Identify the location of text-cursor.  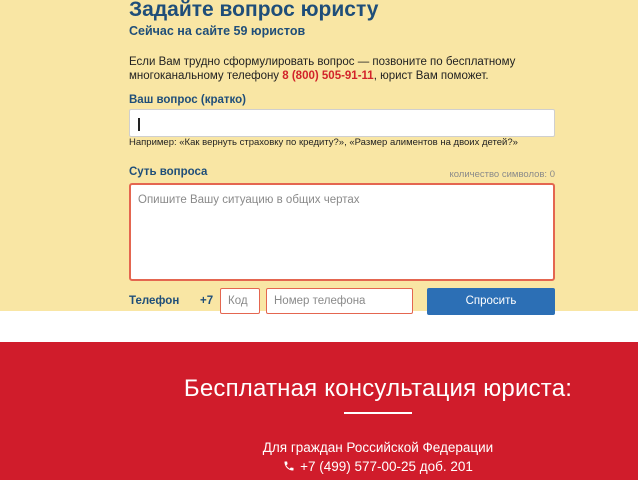
(139, 124).